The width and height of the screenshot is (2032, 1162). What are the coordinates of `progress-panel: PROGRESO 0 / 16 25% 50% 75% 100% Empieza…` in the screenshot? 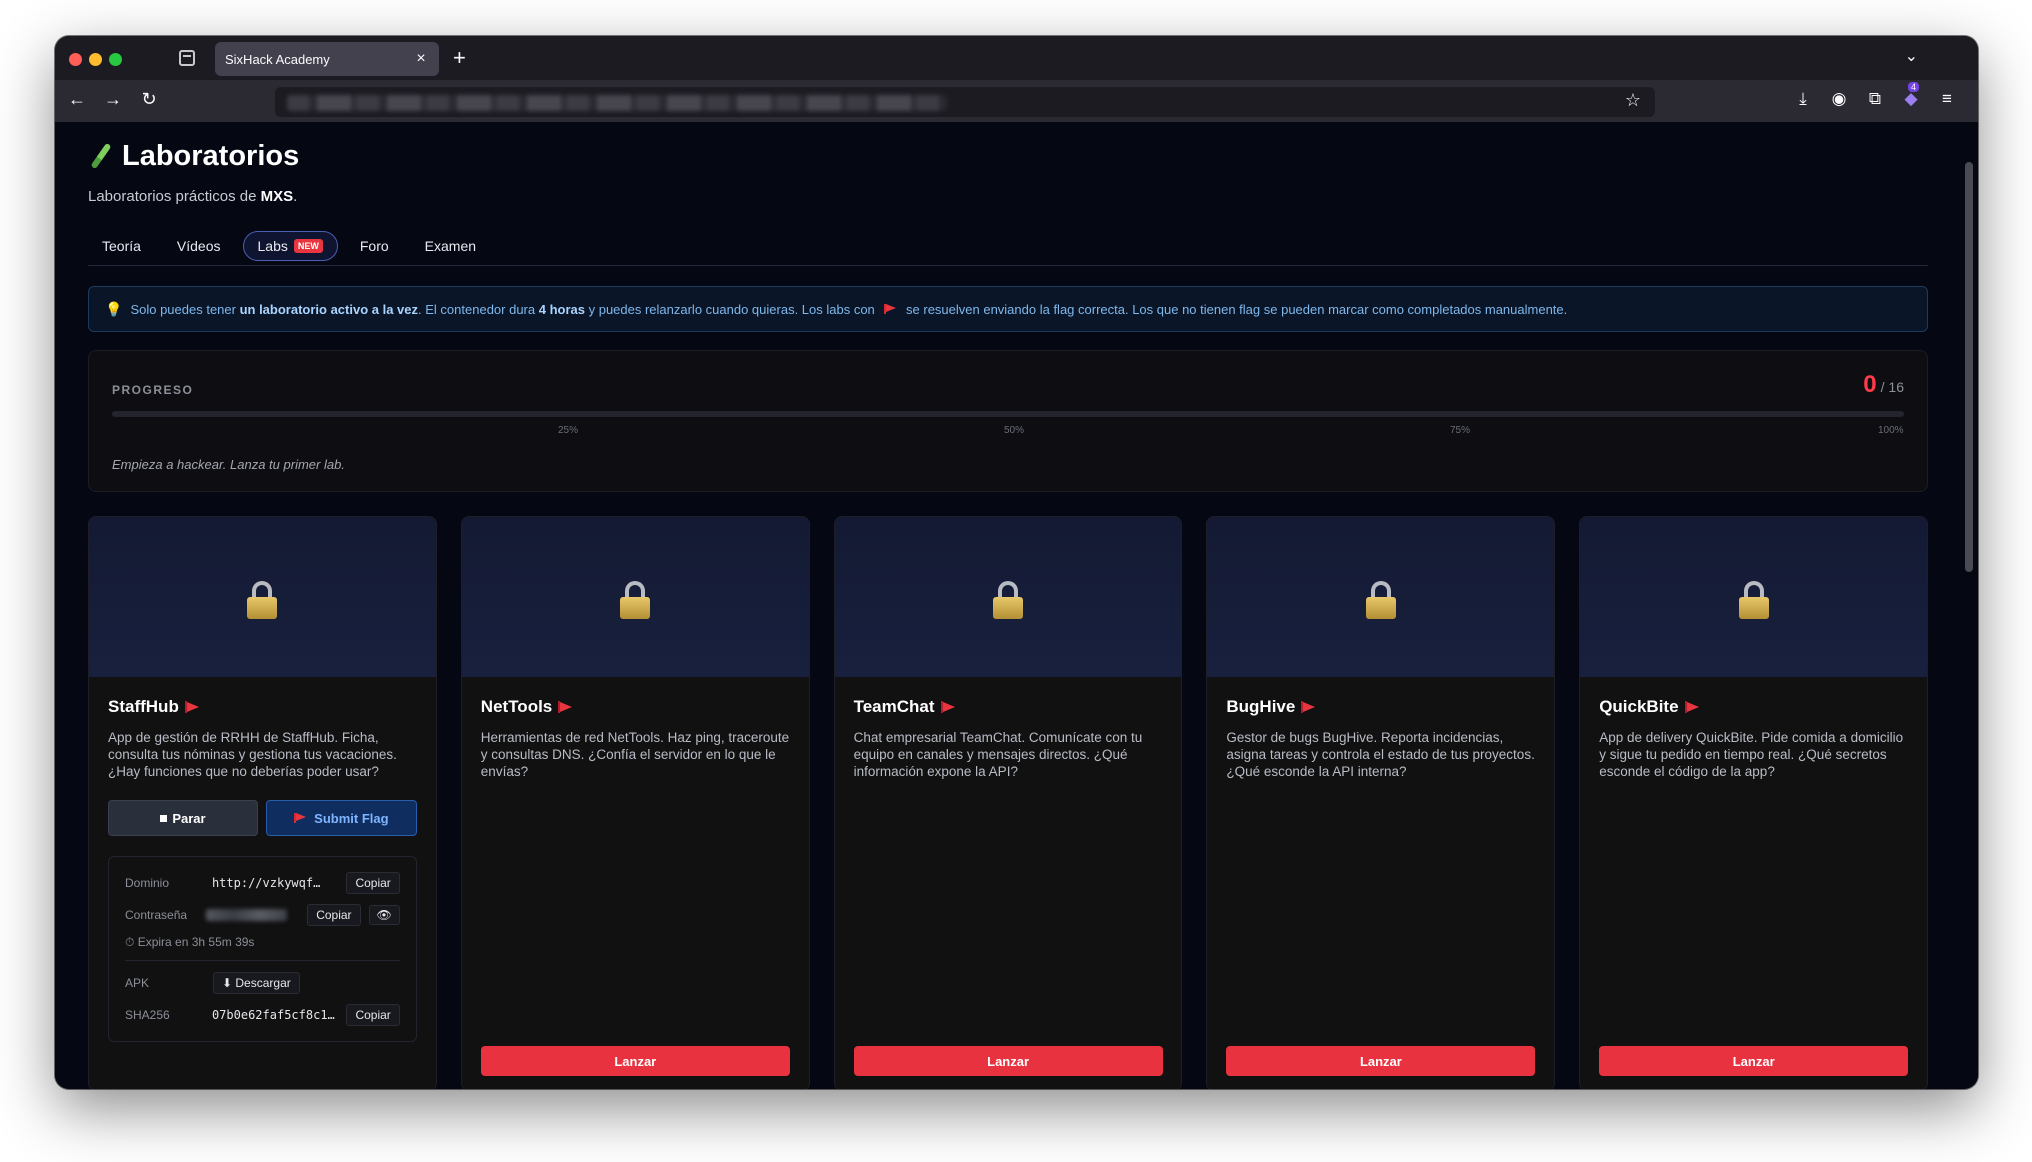 It's located at (1008, 421).